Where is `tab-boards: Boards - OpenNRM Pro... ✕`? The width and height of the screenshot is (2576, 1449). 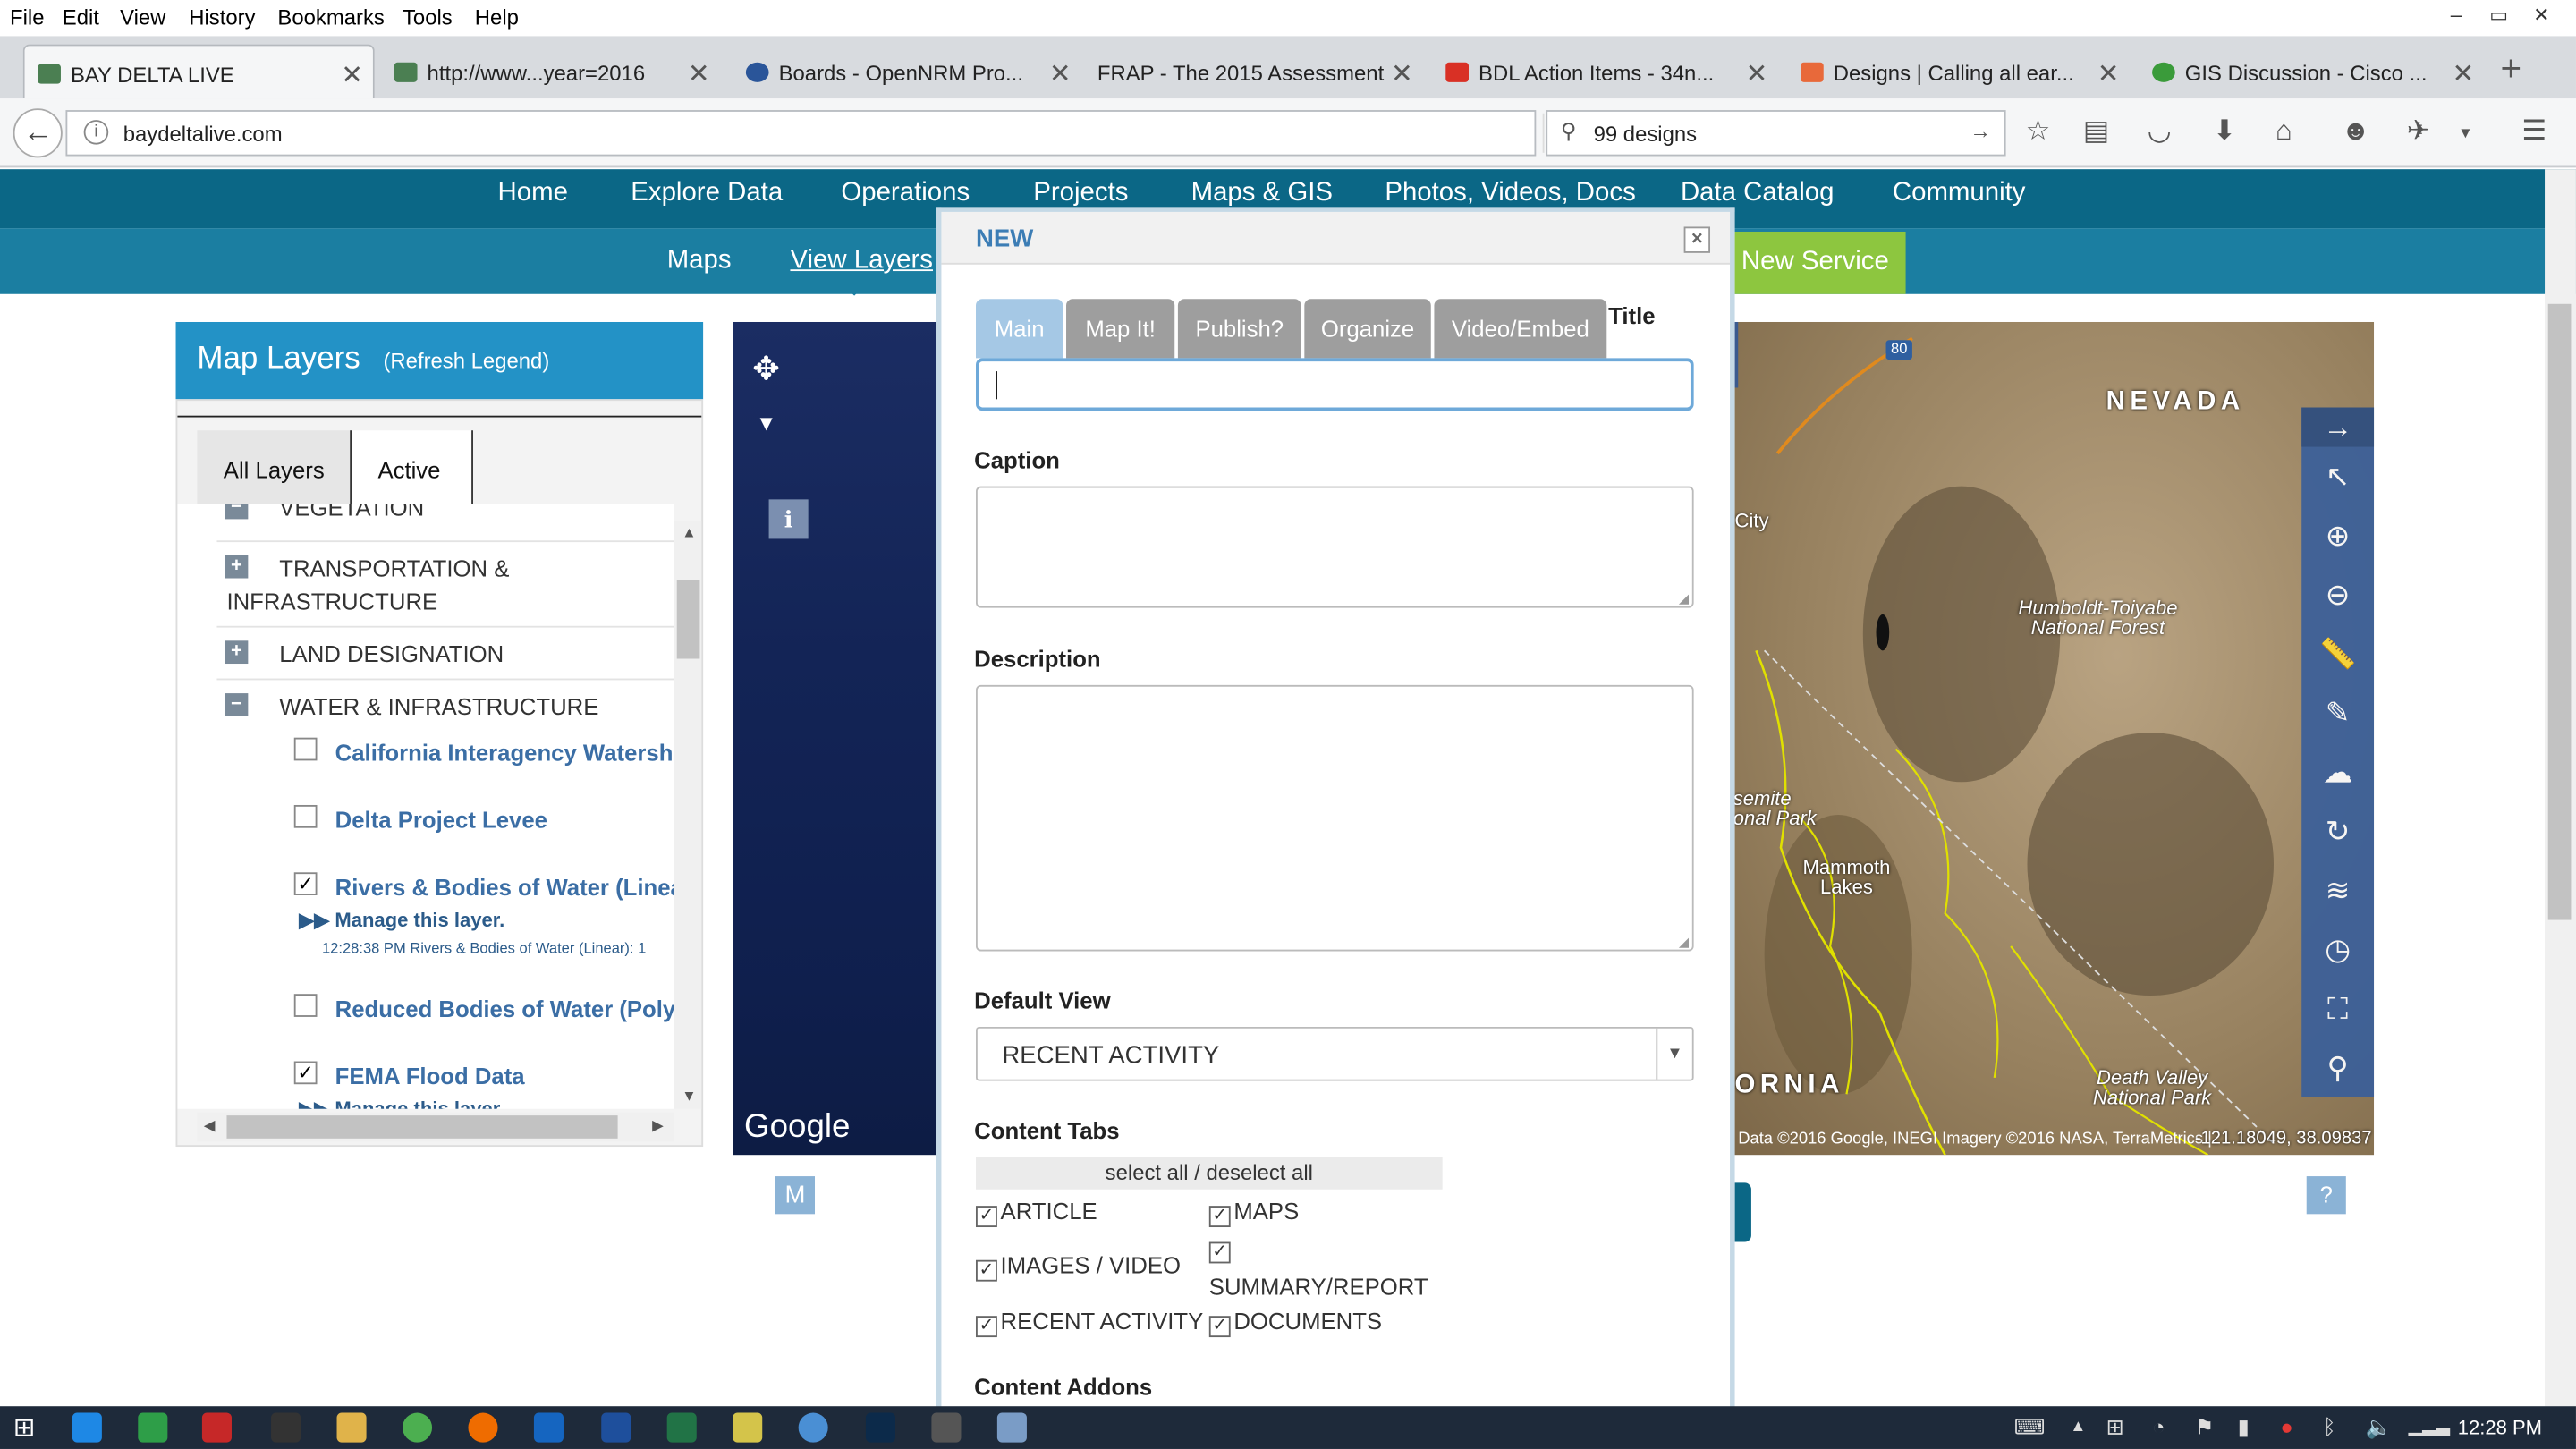 tab-boards: Boards - OpenNRM Pro... ✕ is located at coordinates (906, 72).